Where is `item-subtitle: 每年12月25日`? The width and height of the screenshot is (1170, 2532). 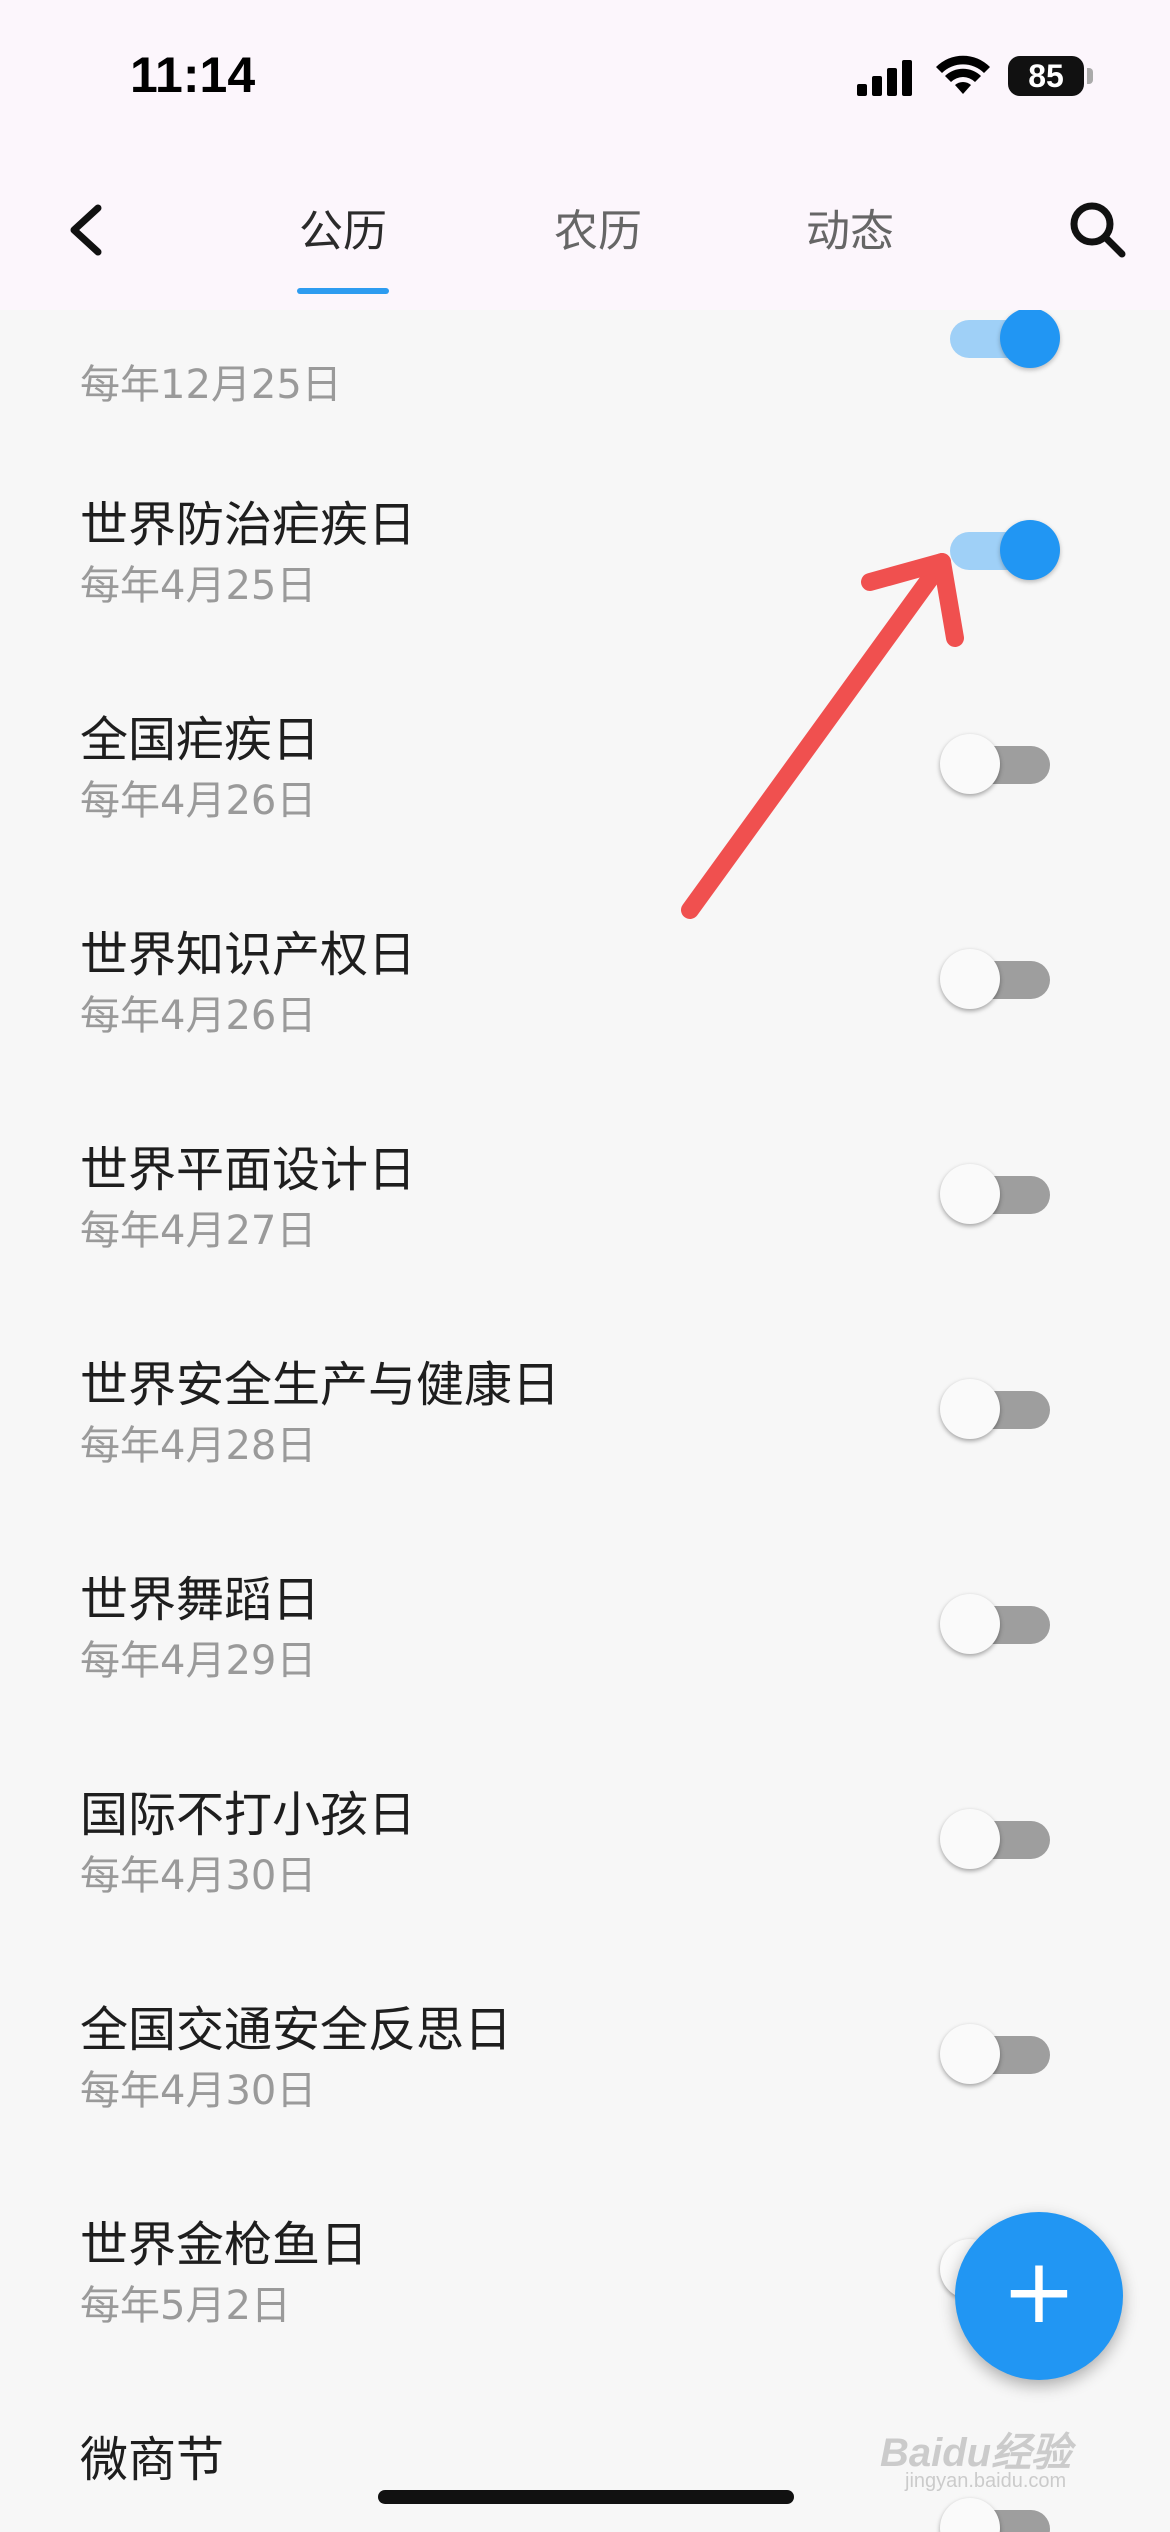
item-subtitle: 每年12月25日 is located at coordinates (211, 385).